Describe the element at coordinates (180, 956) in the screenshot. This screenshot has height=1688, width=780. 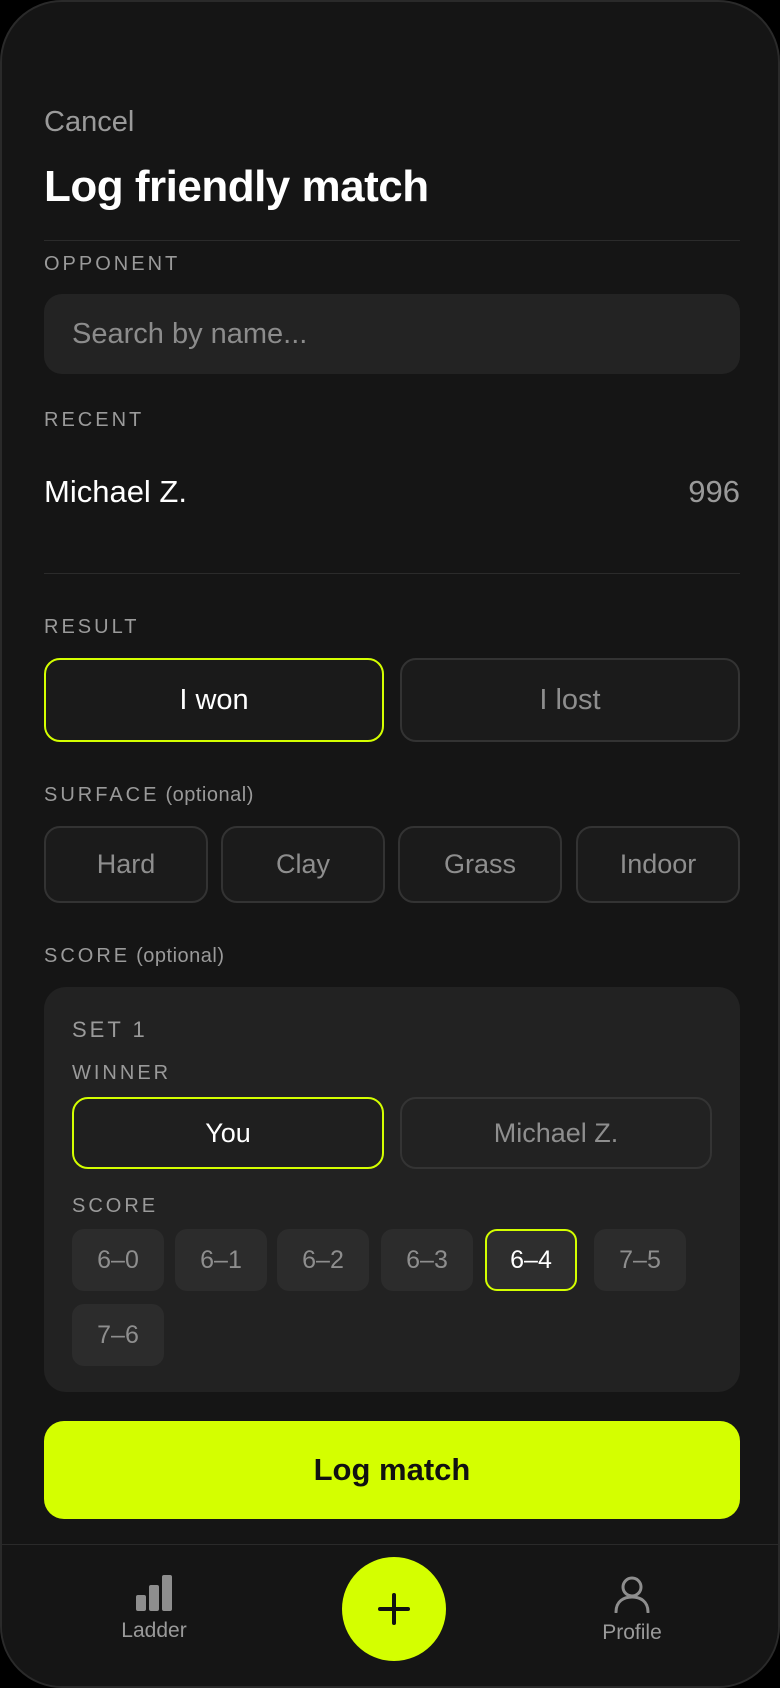
I see `score-optional-hint: (optional)` at that location.